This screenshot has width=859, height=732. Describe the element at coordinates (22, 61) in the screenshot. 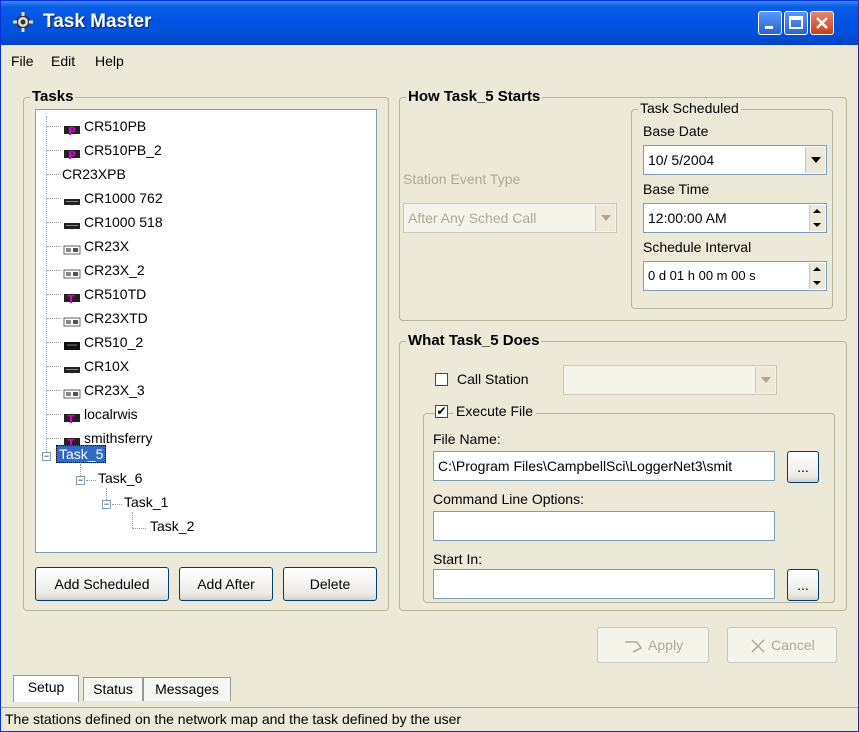

I see `menu-file: File` at that location.